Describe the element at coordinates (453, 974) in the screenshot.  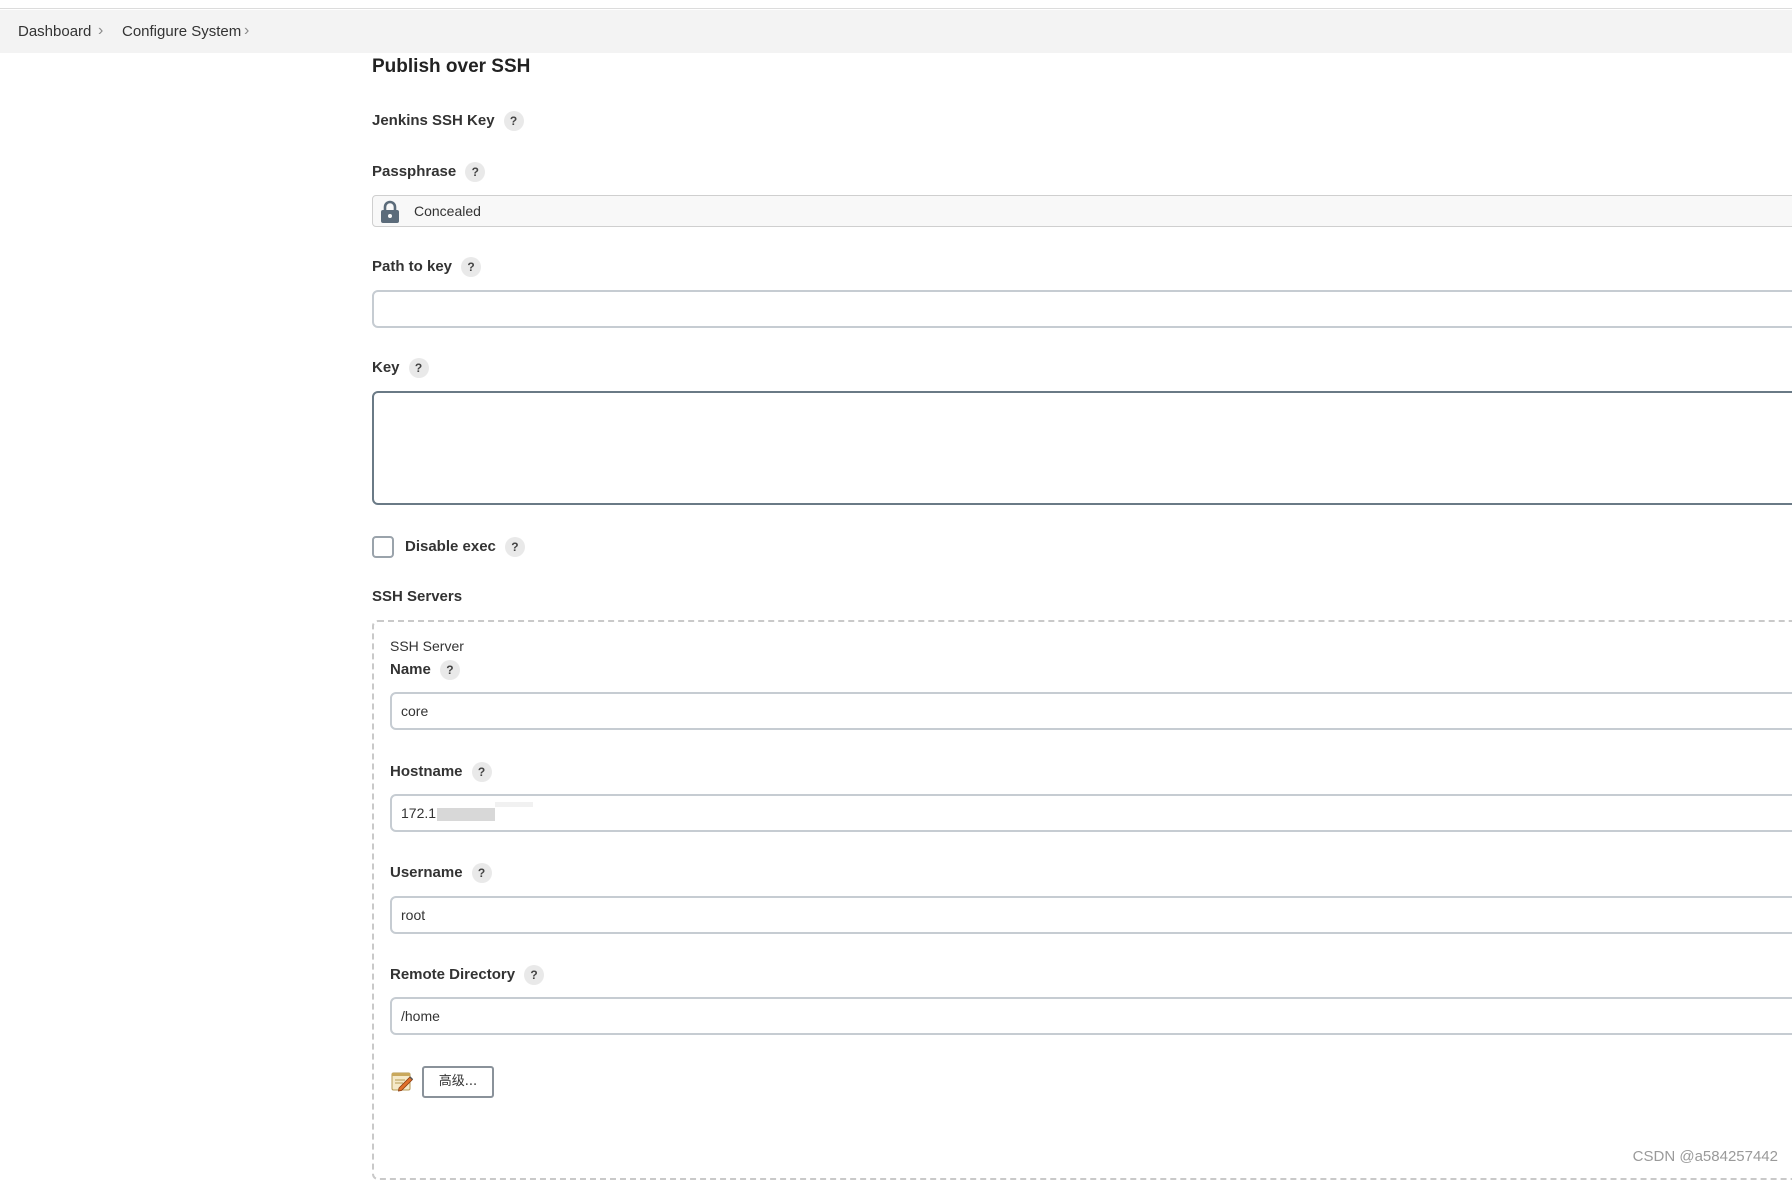
I see `remote-directory-label-text: Remote Directory` at that location.